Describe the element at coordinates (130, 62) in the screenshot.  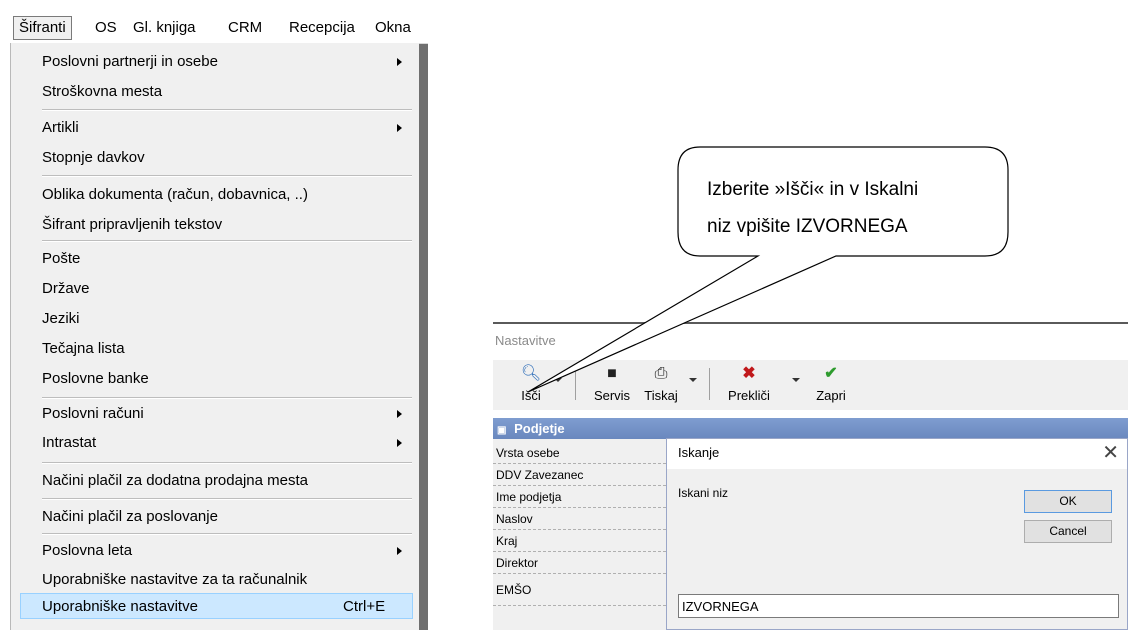
I see `menu-item-poslovni-partnerji: Poslovni partnerji in osebe` at that location.